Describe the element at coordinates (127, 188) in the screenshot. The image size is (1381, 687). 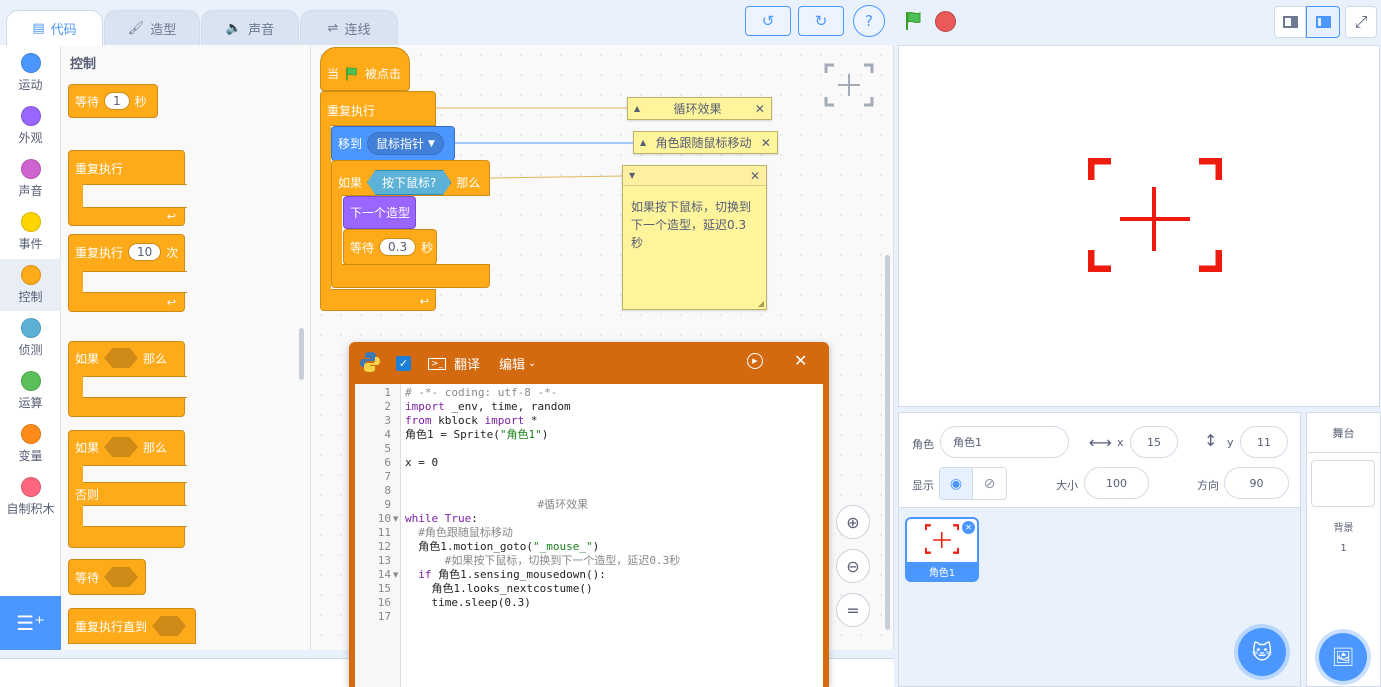
I see `block-forever: 重复执行 ↩` at that location.